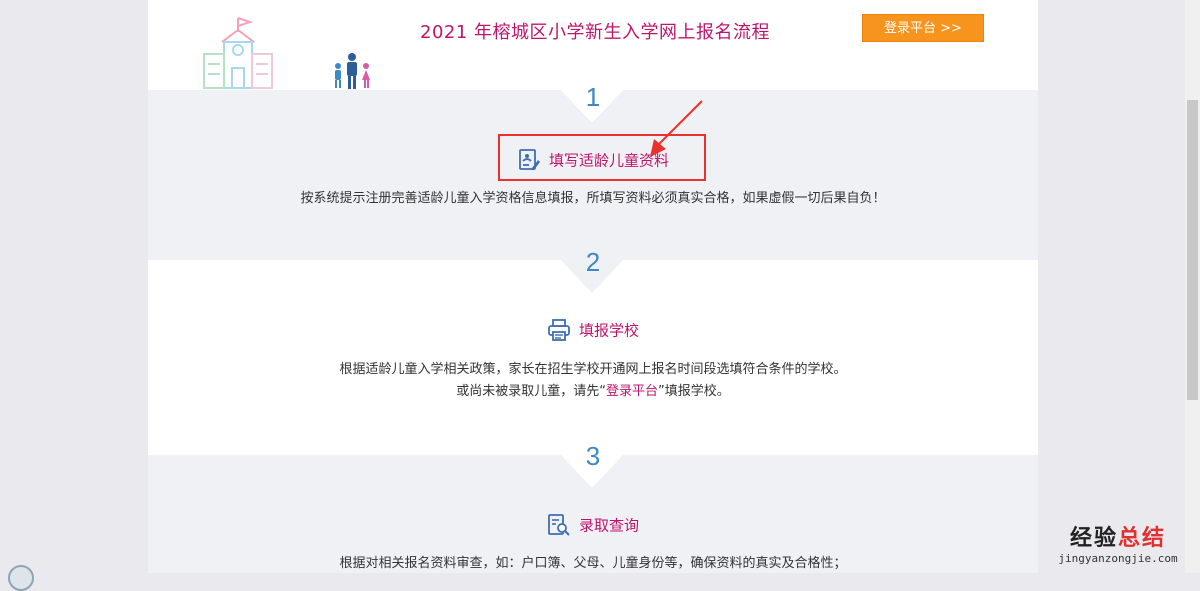 The image size is (1200, 591). I want to click on login-platform-button: 登录平台 >>, so click(923, 28).